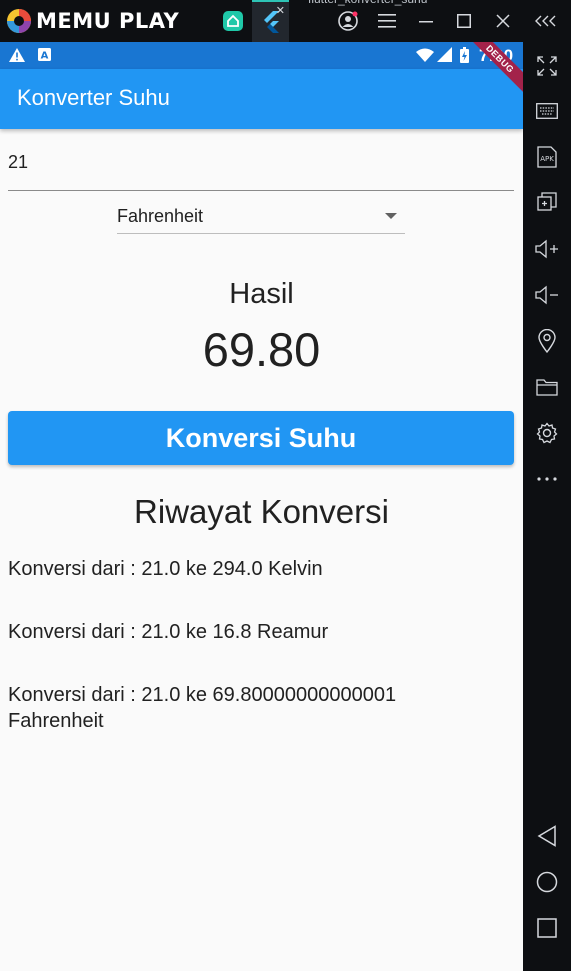 This screenshot has height=971, width=571. Describe the element at coordinates (261, 99) in the screenshot. I see `app-bar: Konverter Suhu` at that location.